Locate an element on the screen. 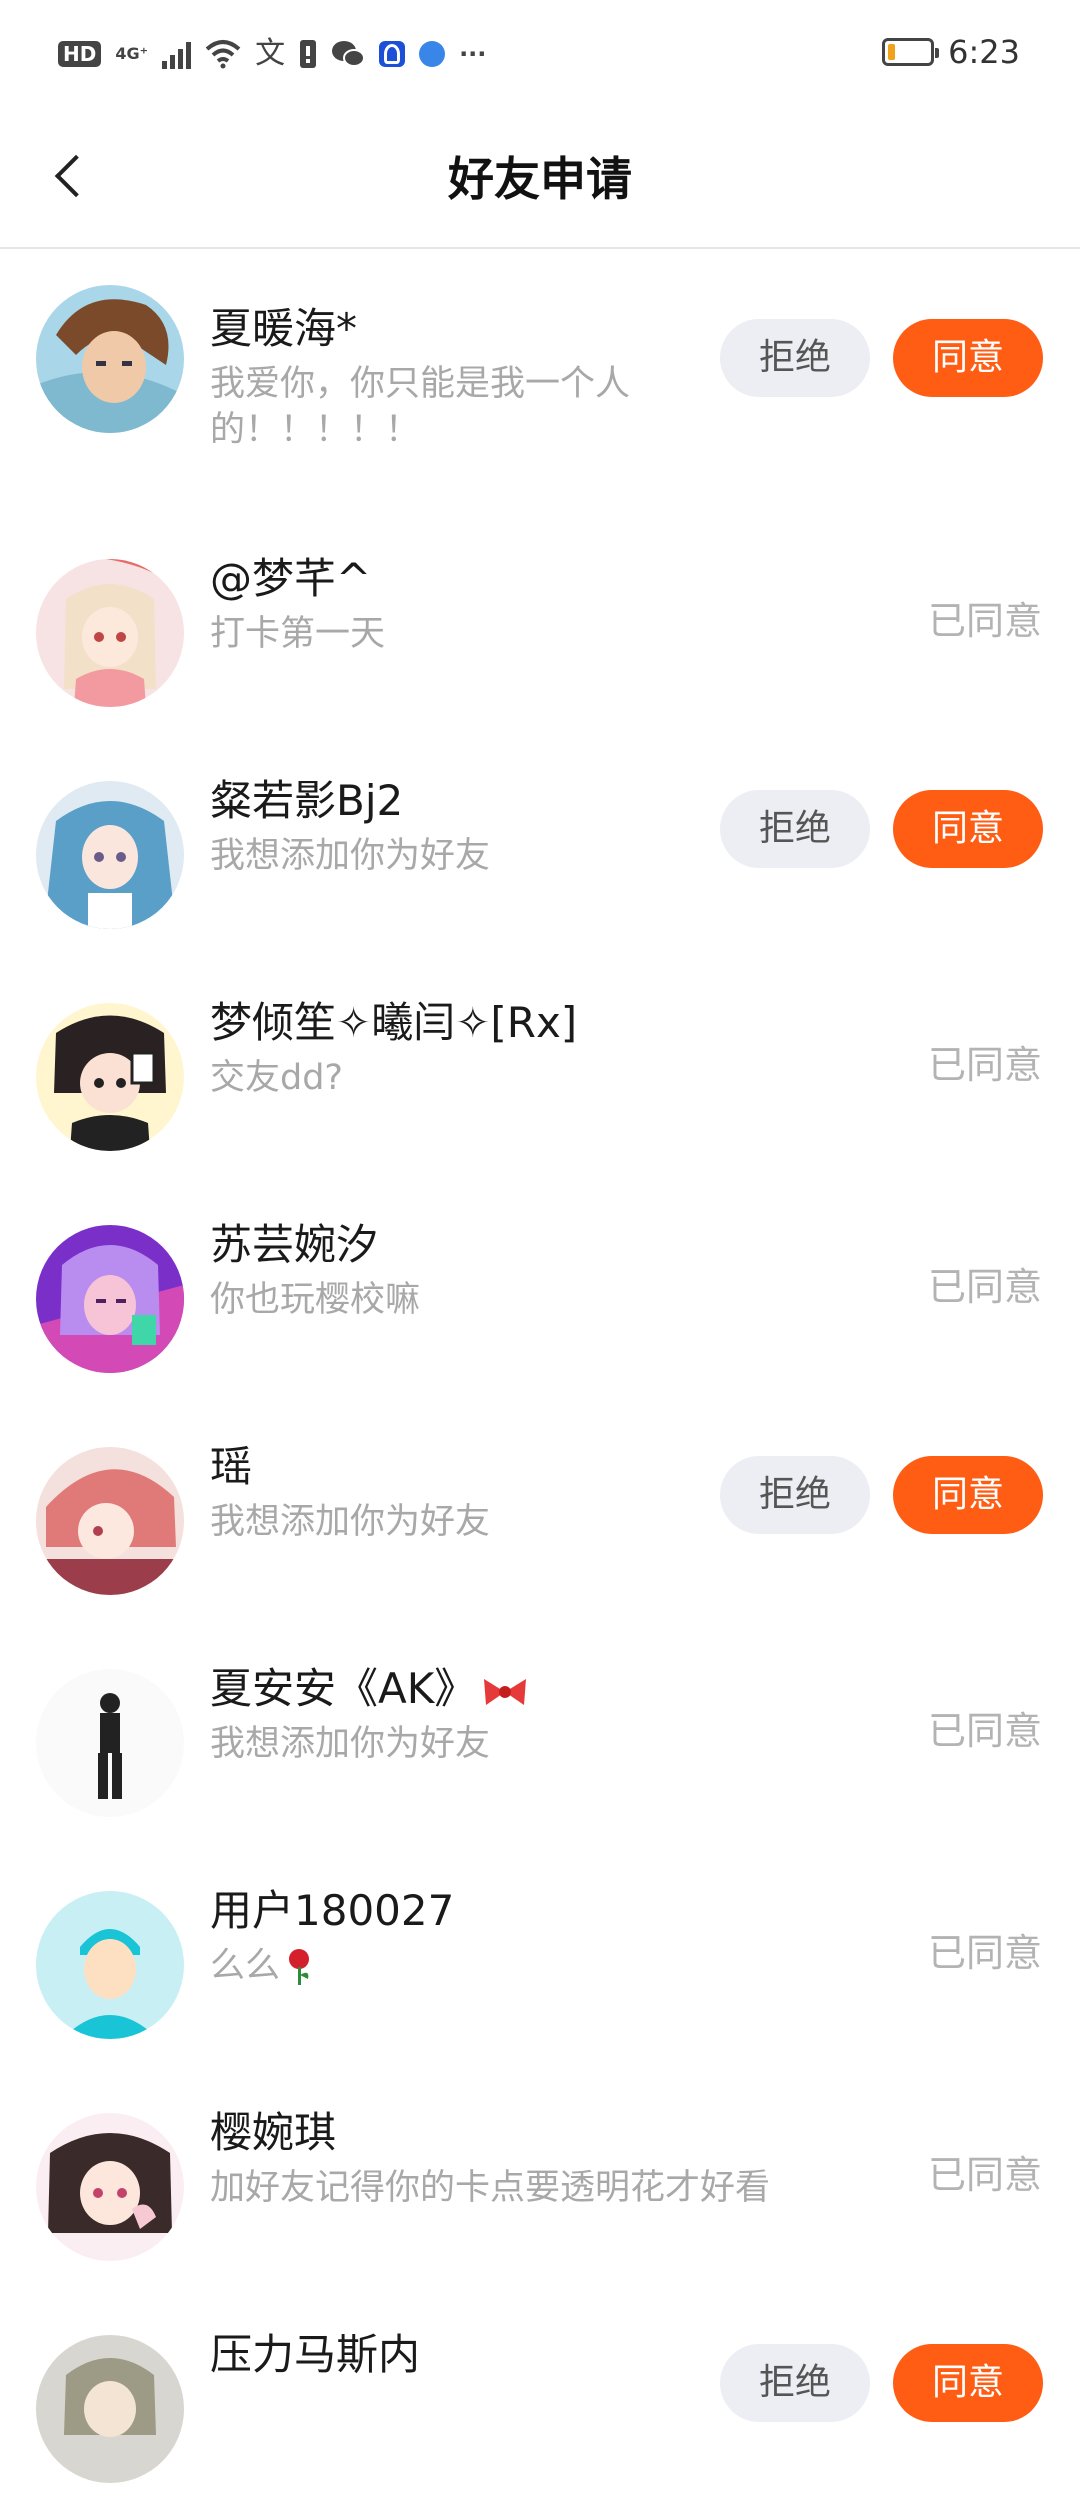 The width and height of the screenshot is (1080, 2499). nav-header: 好友申请 is located at coordinates (540, 177).